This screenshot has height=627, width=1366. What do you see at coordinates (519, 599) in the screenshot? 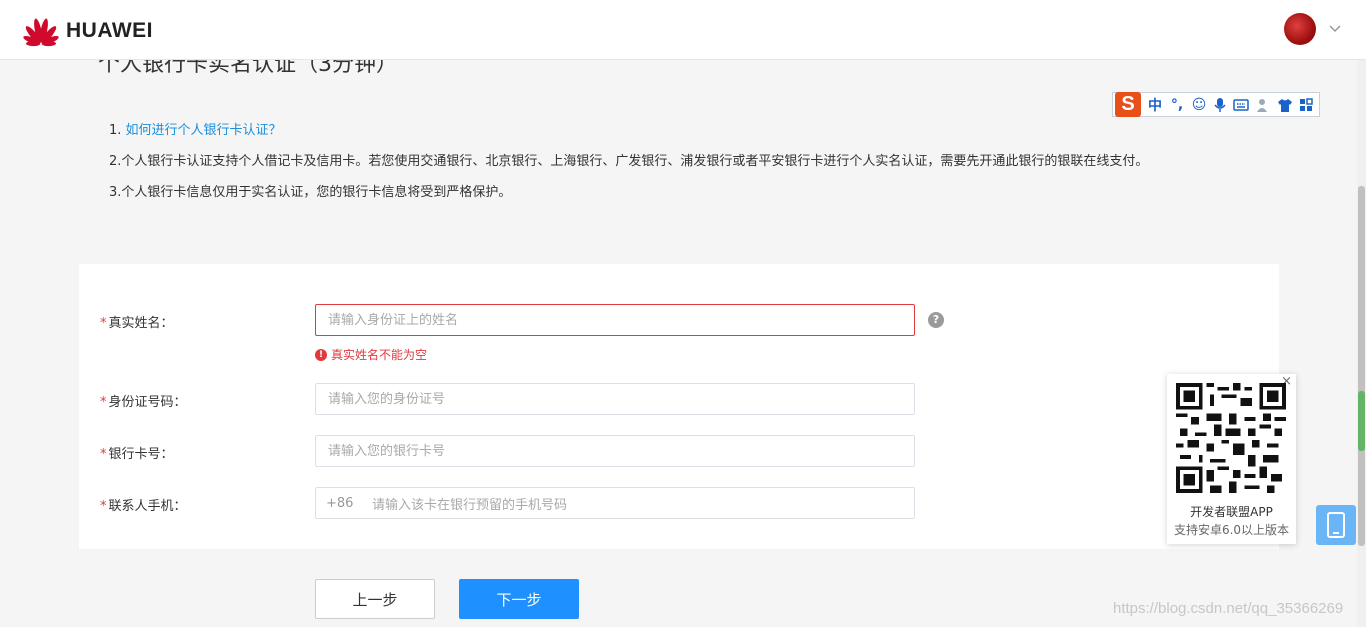
I see `next-step-button: 下一步` at bounding box center [519, 599].